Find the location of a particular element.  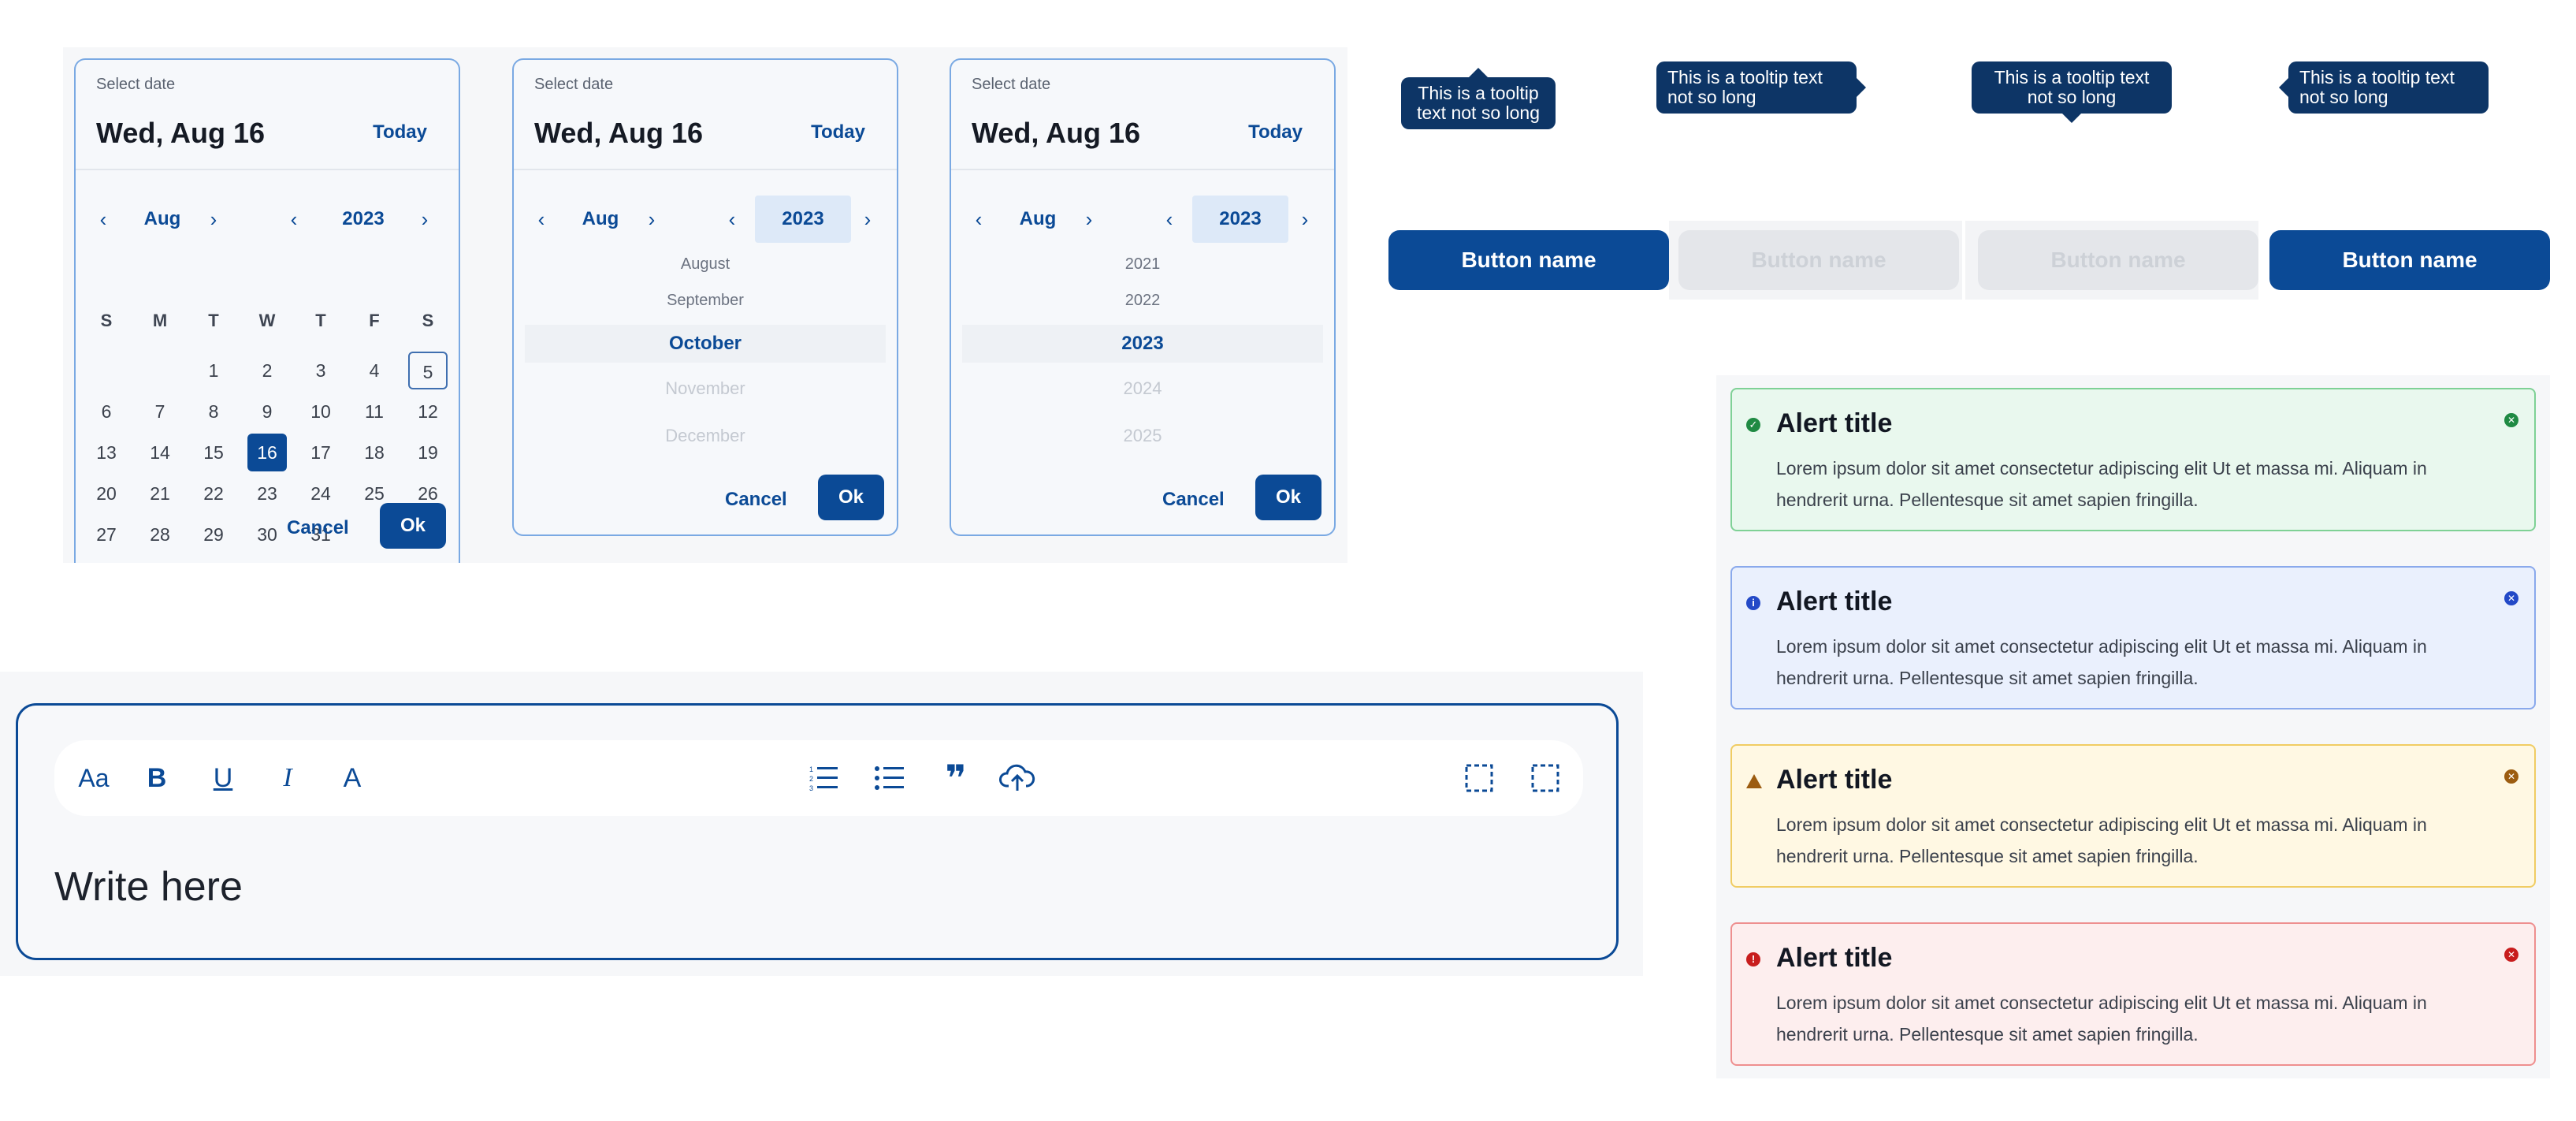

year-option: 2025 is located at coordinates (1142, 436).